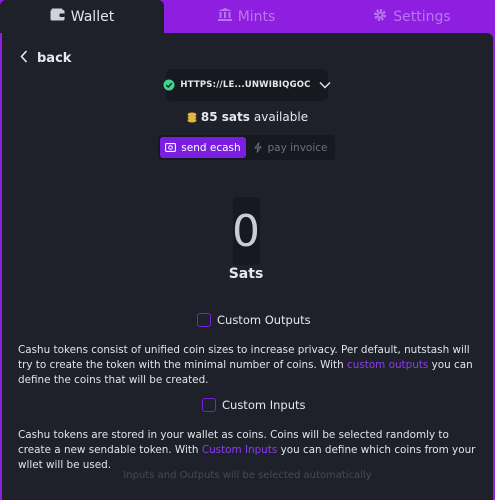 This screenshot has width=495, height=500. Describe the element at coordinates (239, 450) in the screenshot. I see `custom-inputs-link: Custom Inputs` at that location.